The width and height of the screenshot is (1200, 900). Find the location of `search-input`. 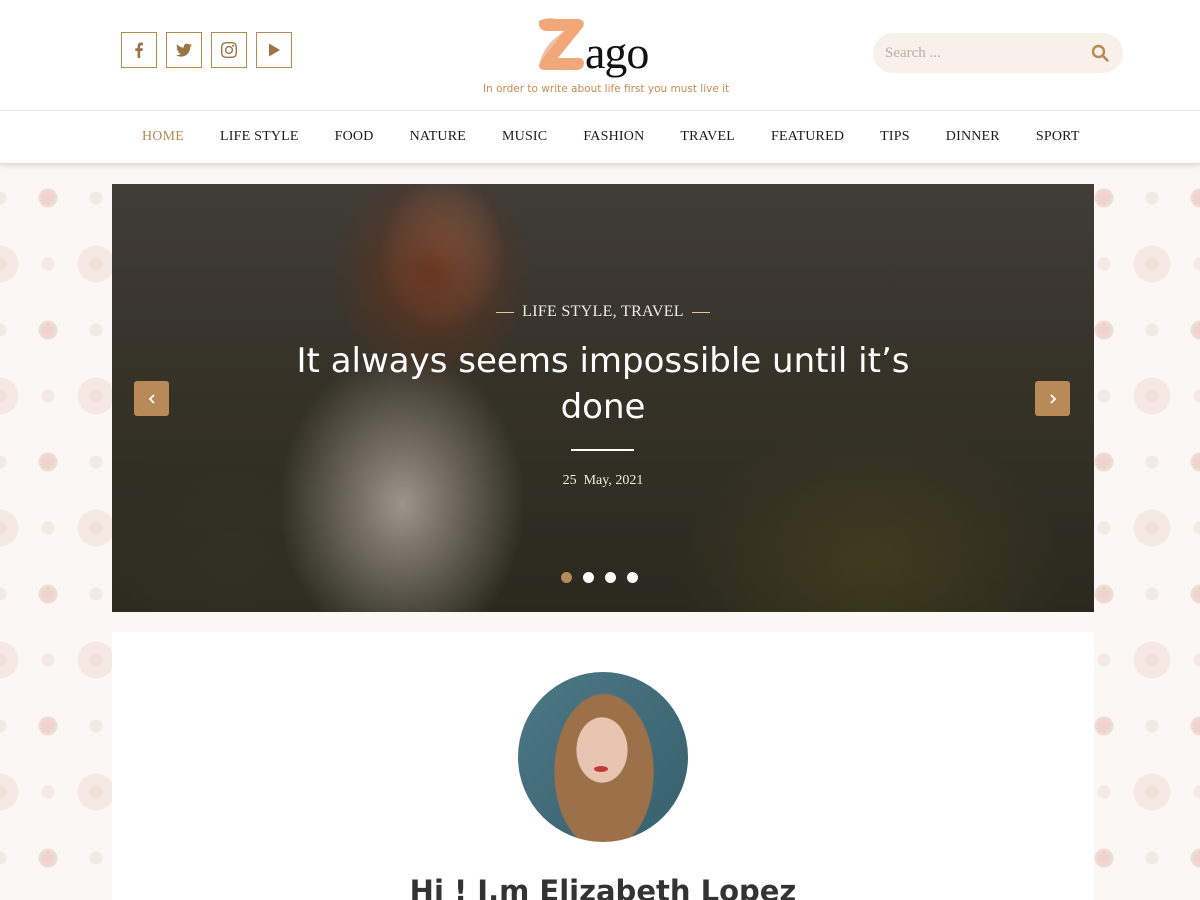

search-input is located at coordinates (980, 53).